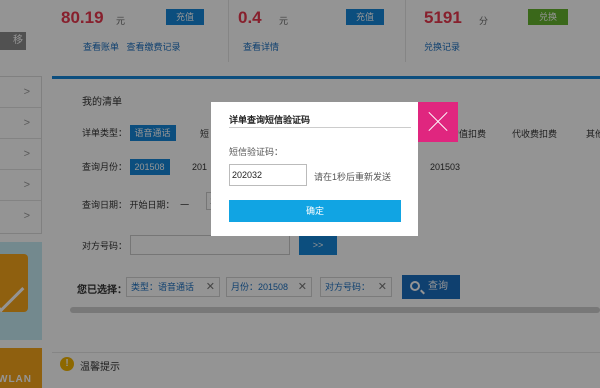  What do you see at coordinates (314, 169) in the screenshot?
I see `sms-verification-dialog: 详单查询短信验证码 短信验证码： 202032 请在1秒后重新发送 确定` at bounding box center [314, 169].